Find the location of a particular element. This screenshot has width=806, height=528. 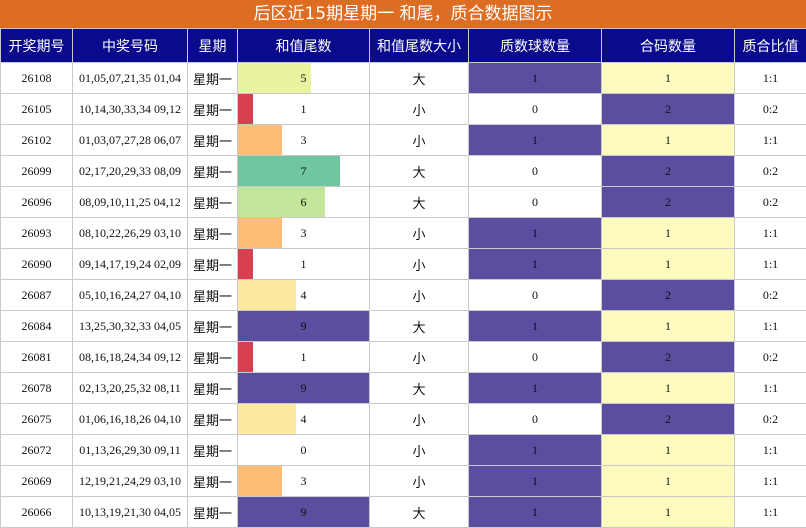

table-row: 26108 01,05,07,21,35 01,04 星期一 5 大 1 1 1:1 is located at coordinates (403, 78).